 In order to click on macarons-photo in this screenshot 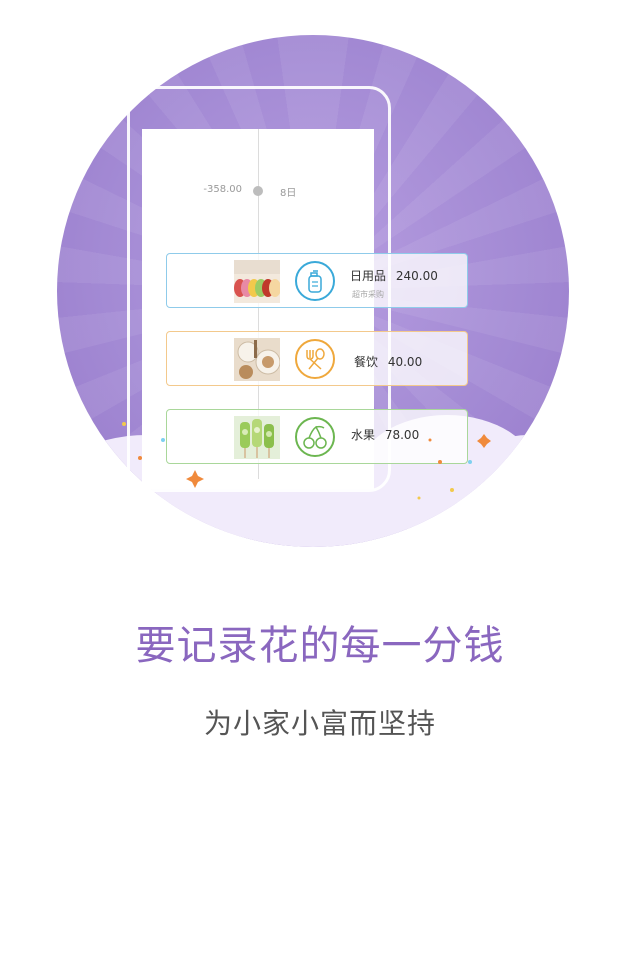, I will do `click(257, 281)`.